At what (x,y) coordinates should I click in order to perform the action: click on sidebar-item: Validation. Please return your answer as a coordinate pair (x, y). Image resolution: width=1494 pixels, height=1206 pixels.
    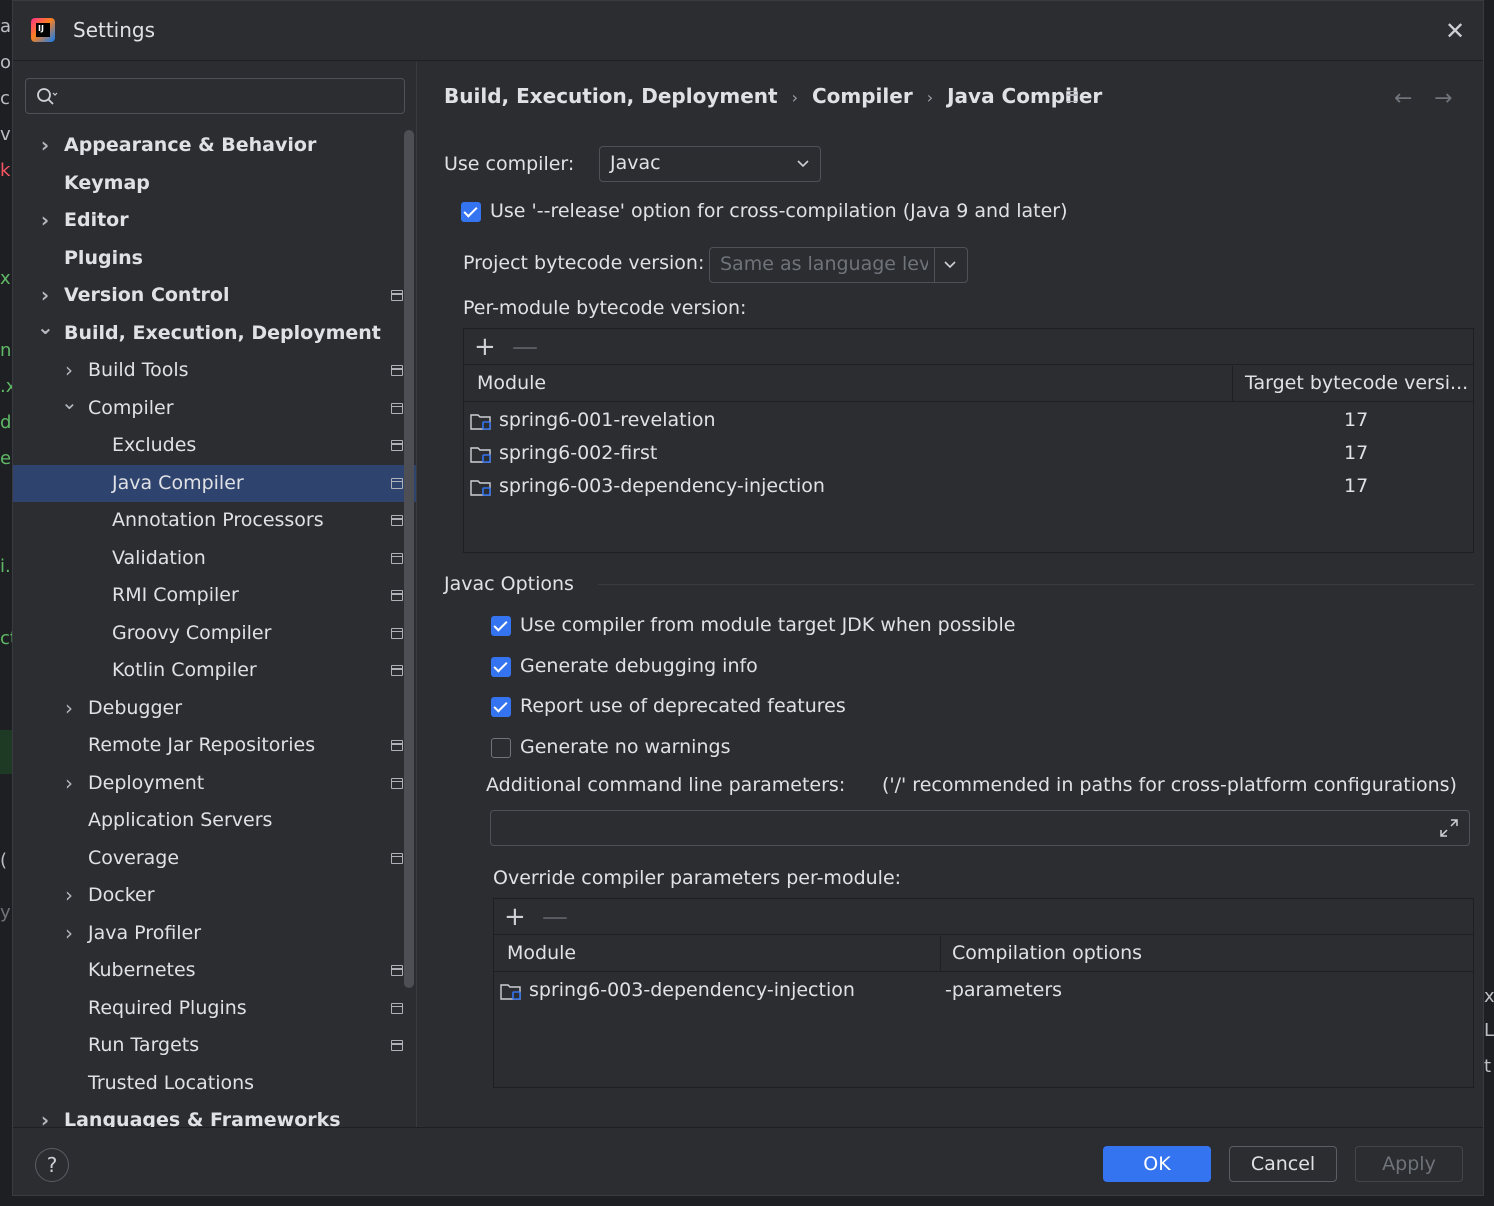
    Looking at the image, I should click on (214, 559).